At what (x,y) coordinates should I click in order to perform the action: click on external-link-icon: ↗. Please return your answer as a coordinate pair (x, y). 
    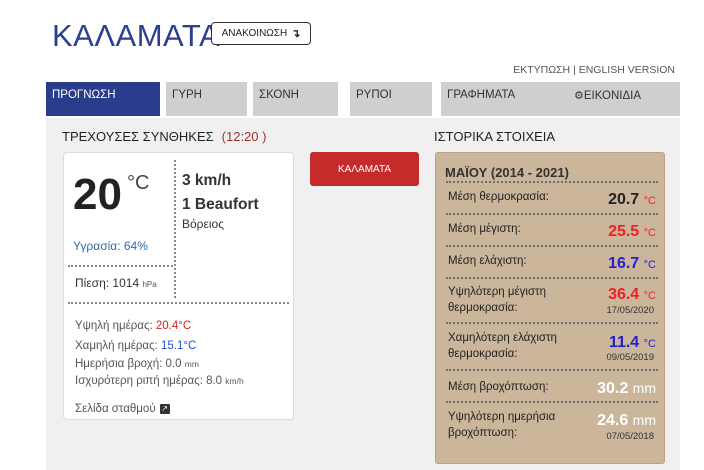
    Looking at the image, I should click on (164, 409).